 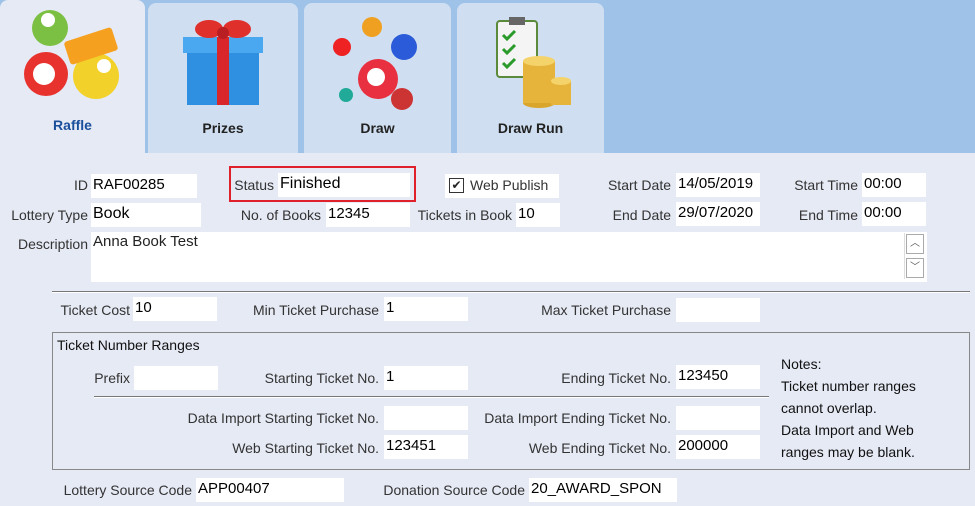 What do you see at coordinates (509, 185) in the screenshot?
I see `web-publish-label: Web Publish` at bounding box center [509, 185].